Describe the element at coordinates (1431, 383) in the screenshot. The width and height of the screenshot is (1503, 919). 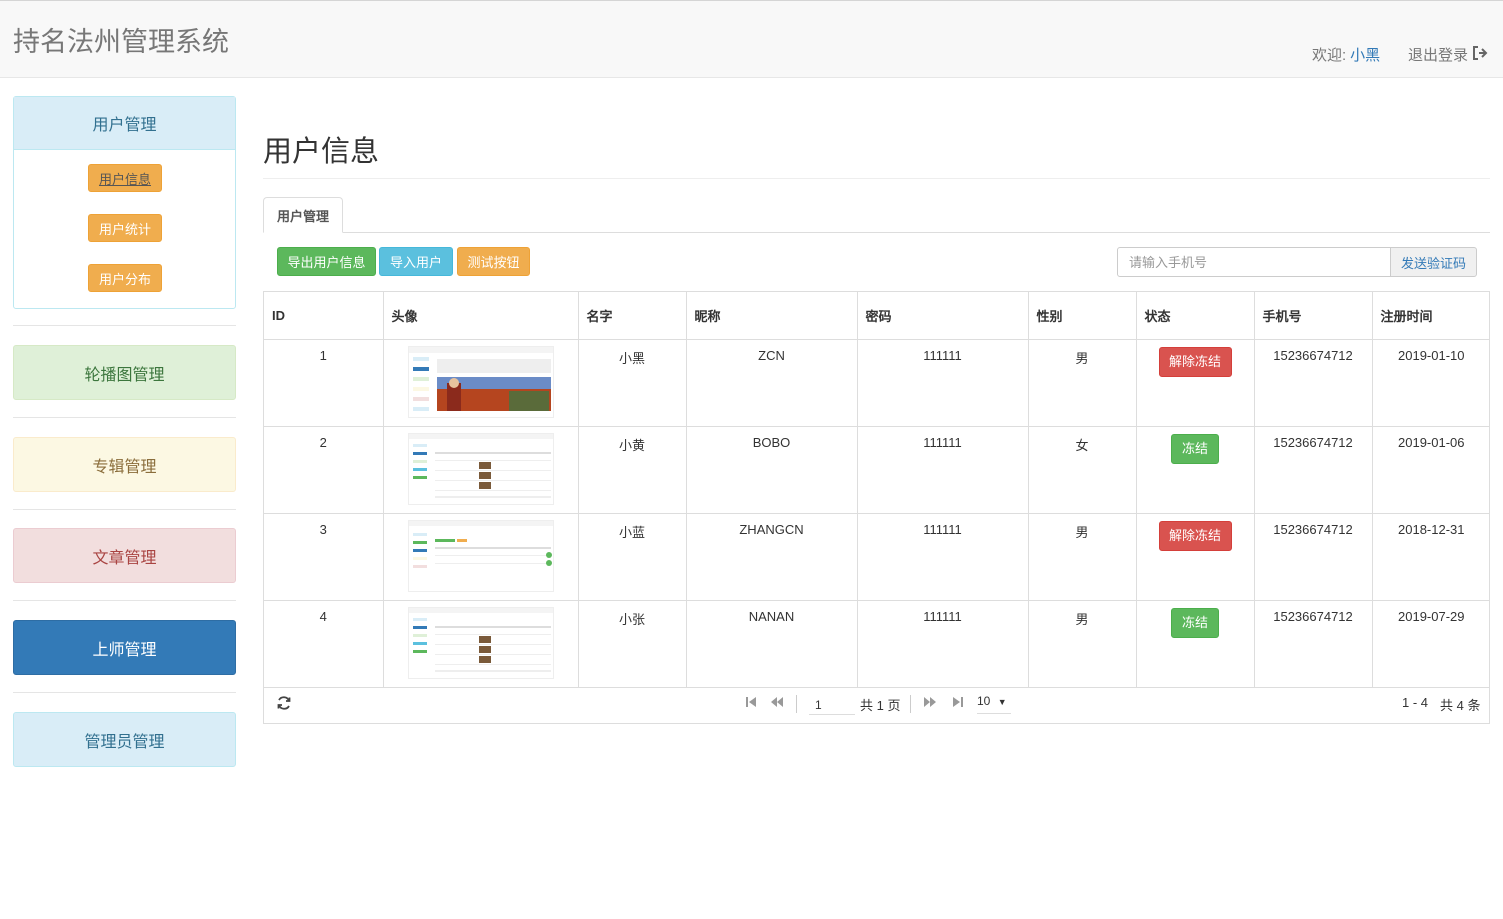
I see `cell-date: 2019-01-10` at that location.